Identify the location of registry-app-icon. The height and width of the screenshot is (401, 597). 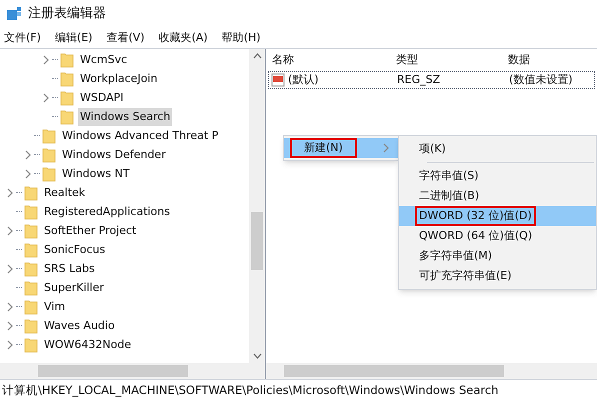
(14, 14).